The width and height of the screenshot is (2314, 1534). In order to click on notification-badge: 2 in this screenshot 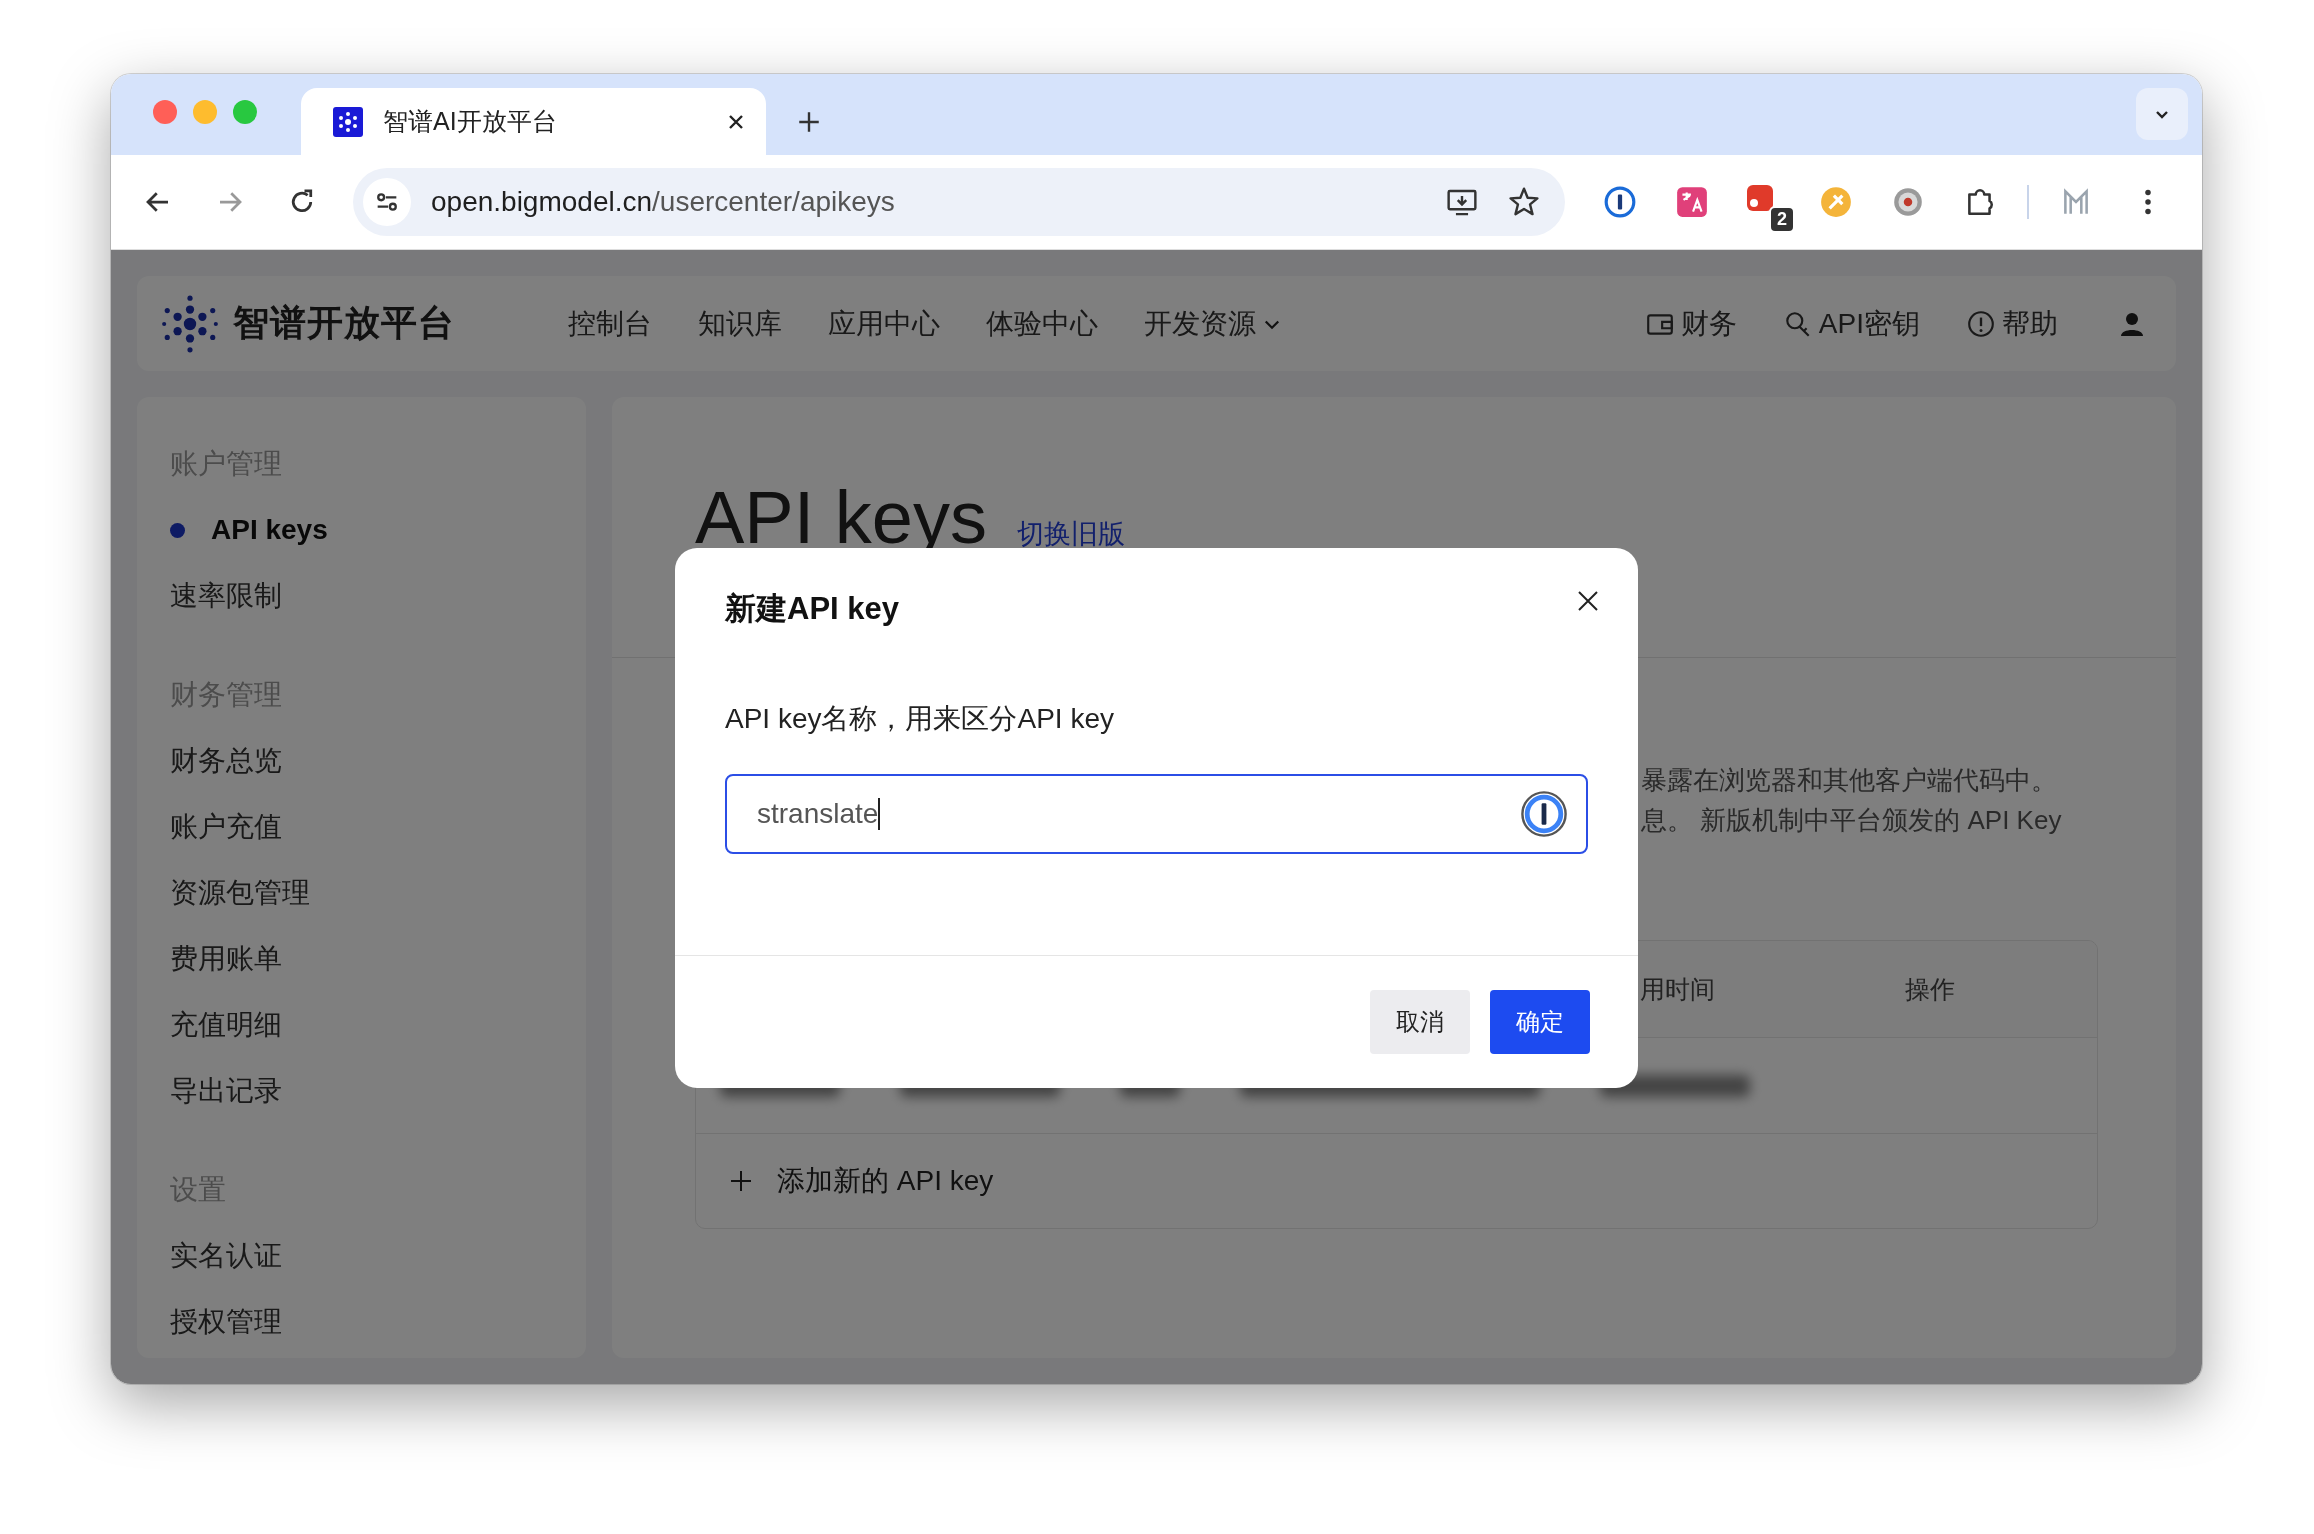, I will do `click(1782, 219)`.